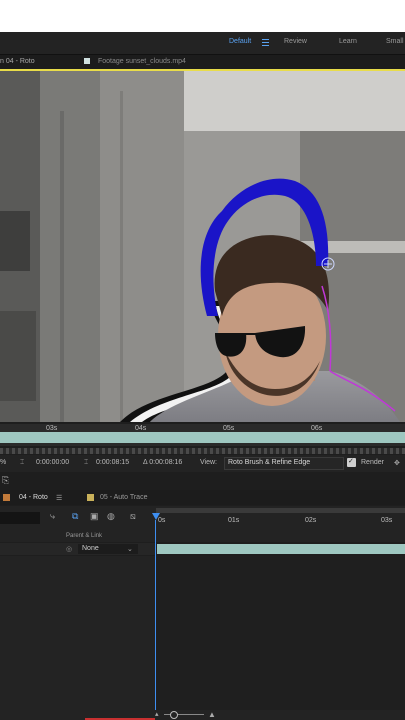 This screenshot has width=405, height=720. Describe the element at coordinates (111, 516) in the screenshot. I see `motion-blur-icon: ◍` at that location.